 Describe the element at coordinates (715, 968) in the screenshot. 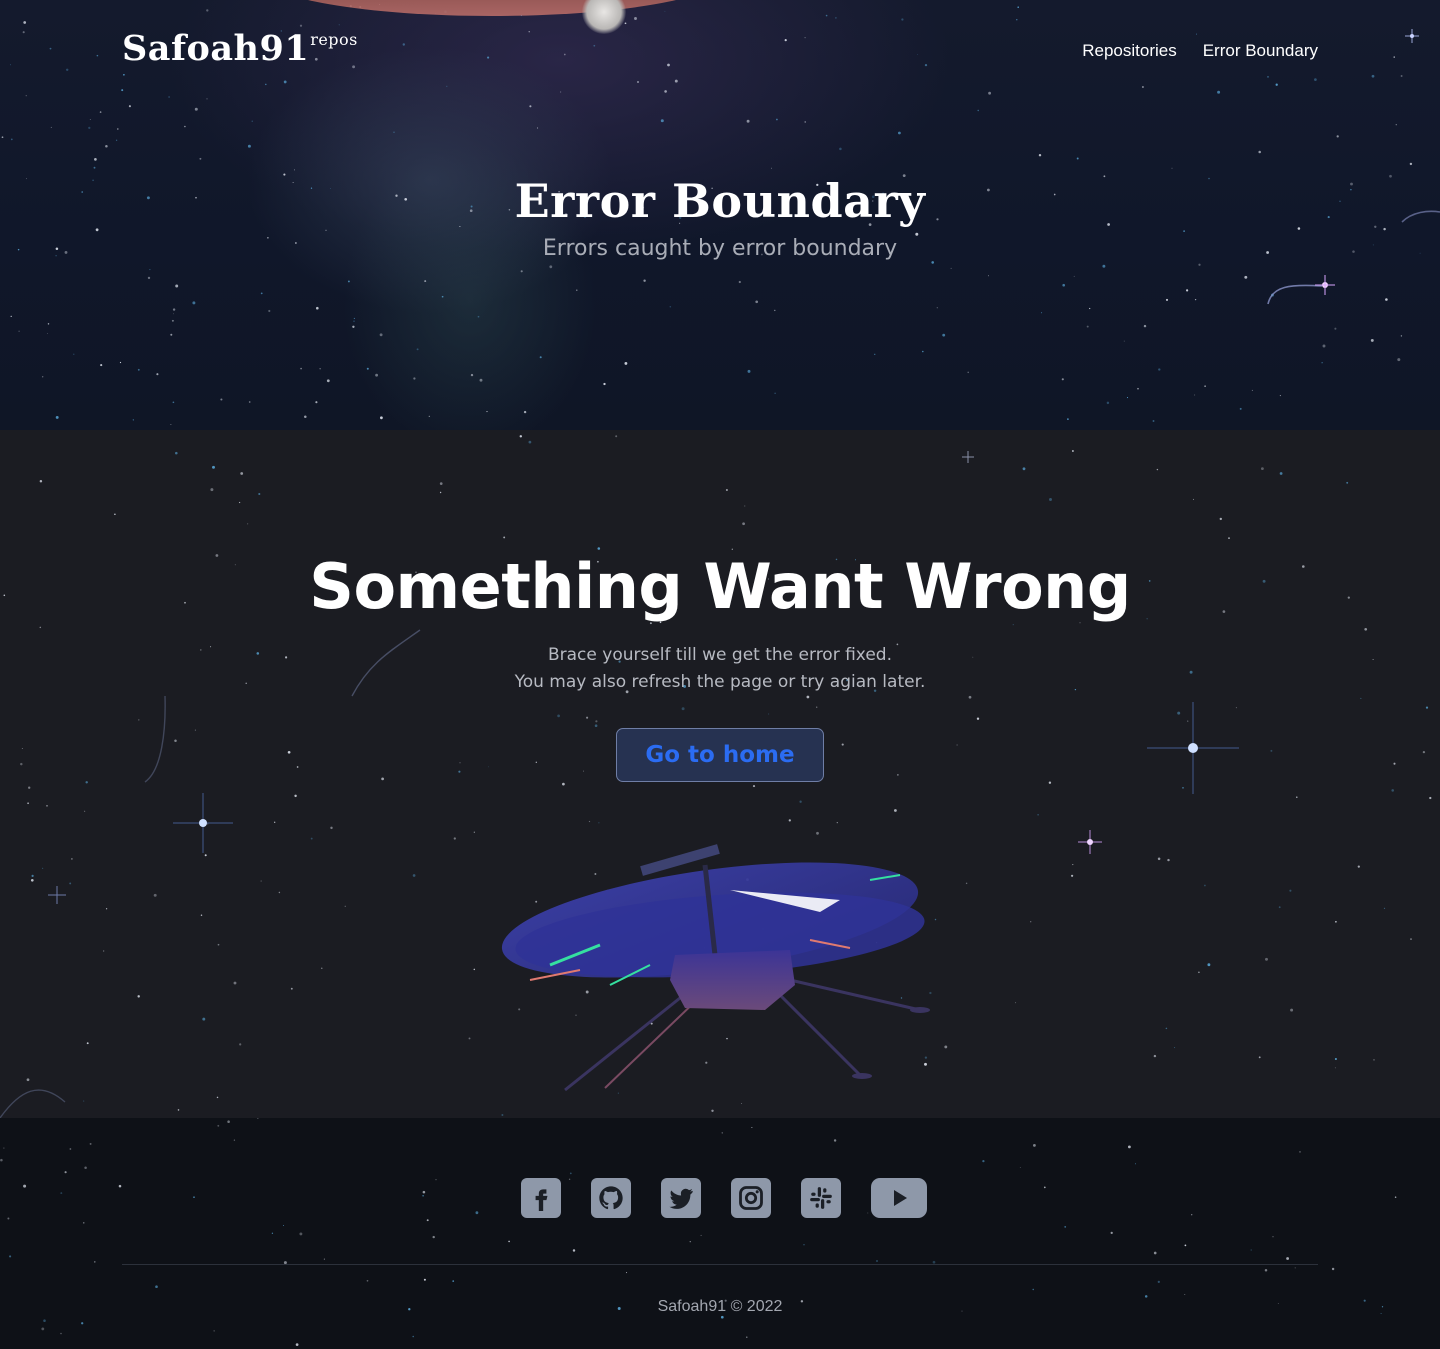

I see `helicopter-illustration` at that location.